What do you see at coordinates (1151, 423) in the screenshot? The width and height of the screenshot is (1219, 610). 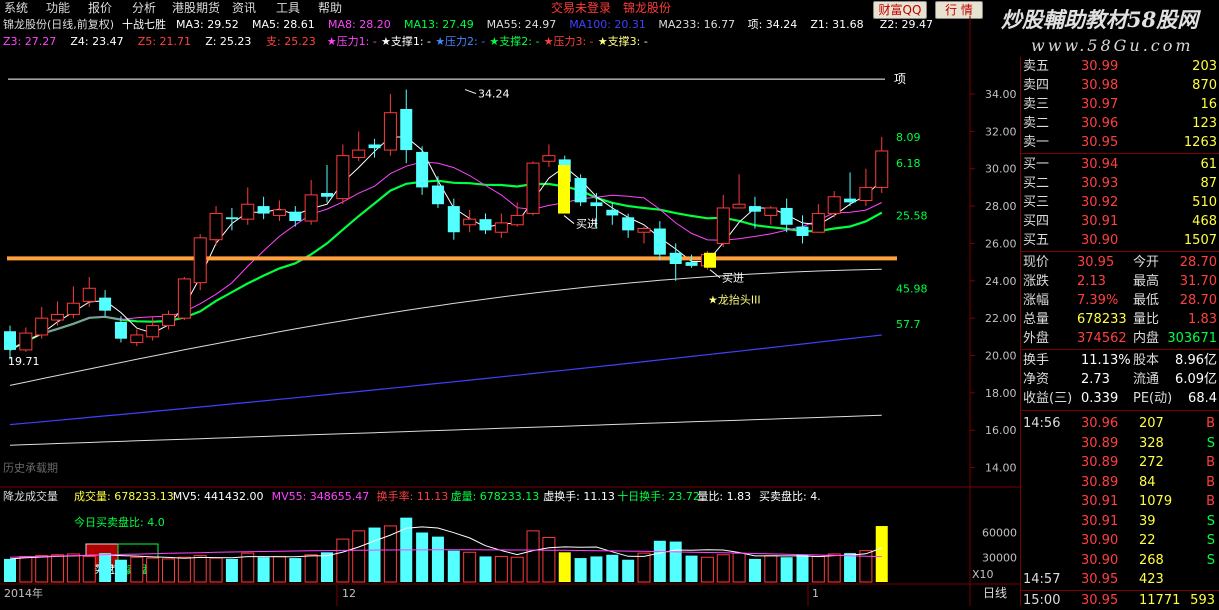 I see `tick-volume: 207` at bounding box center [1151, 423].